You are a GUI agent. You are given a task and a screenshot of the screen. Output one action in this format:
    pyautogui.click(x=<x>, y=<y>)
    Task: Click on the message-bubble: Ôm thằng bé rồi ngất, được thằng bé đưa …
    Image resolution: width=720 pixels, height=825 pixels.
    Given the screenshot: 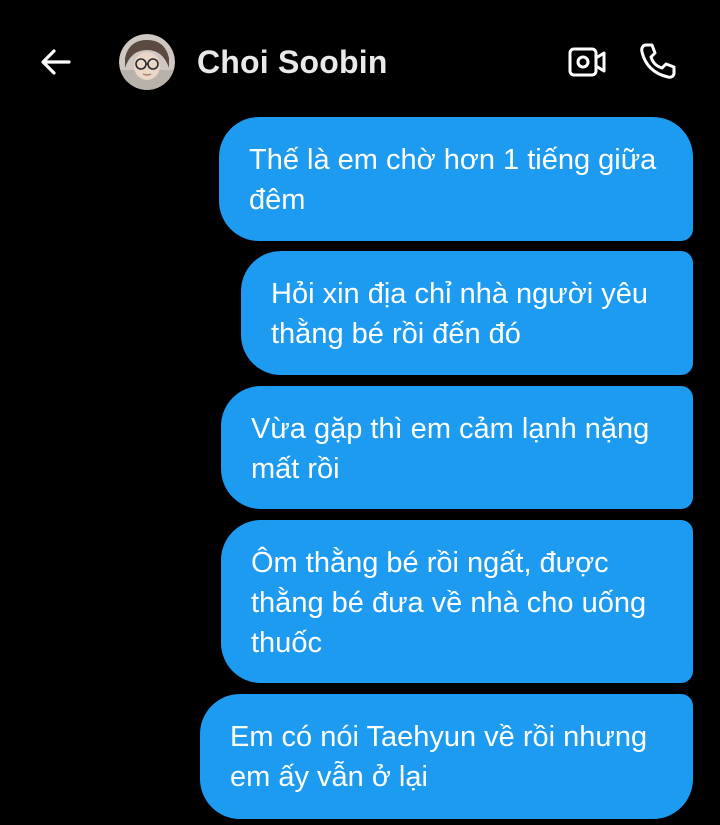 What is the action you would take?
    pyautogui.click(x=457, y=601)
    